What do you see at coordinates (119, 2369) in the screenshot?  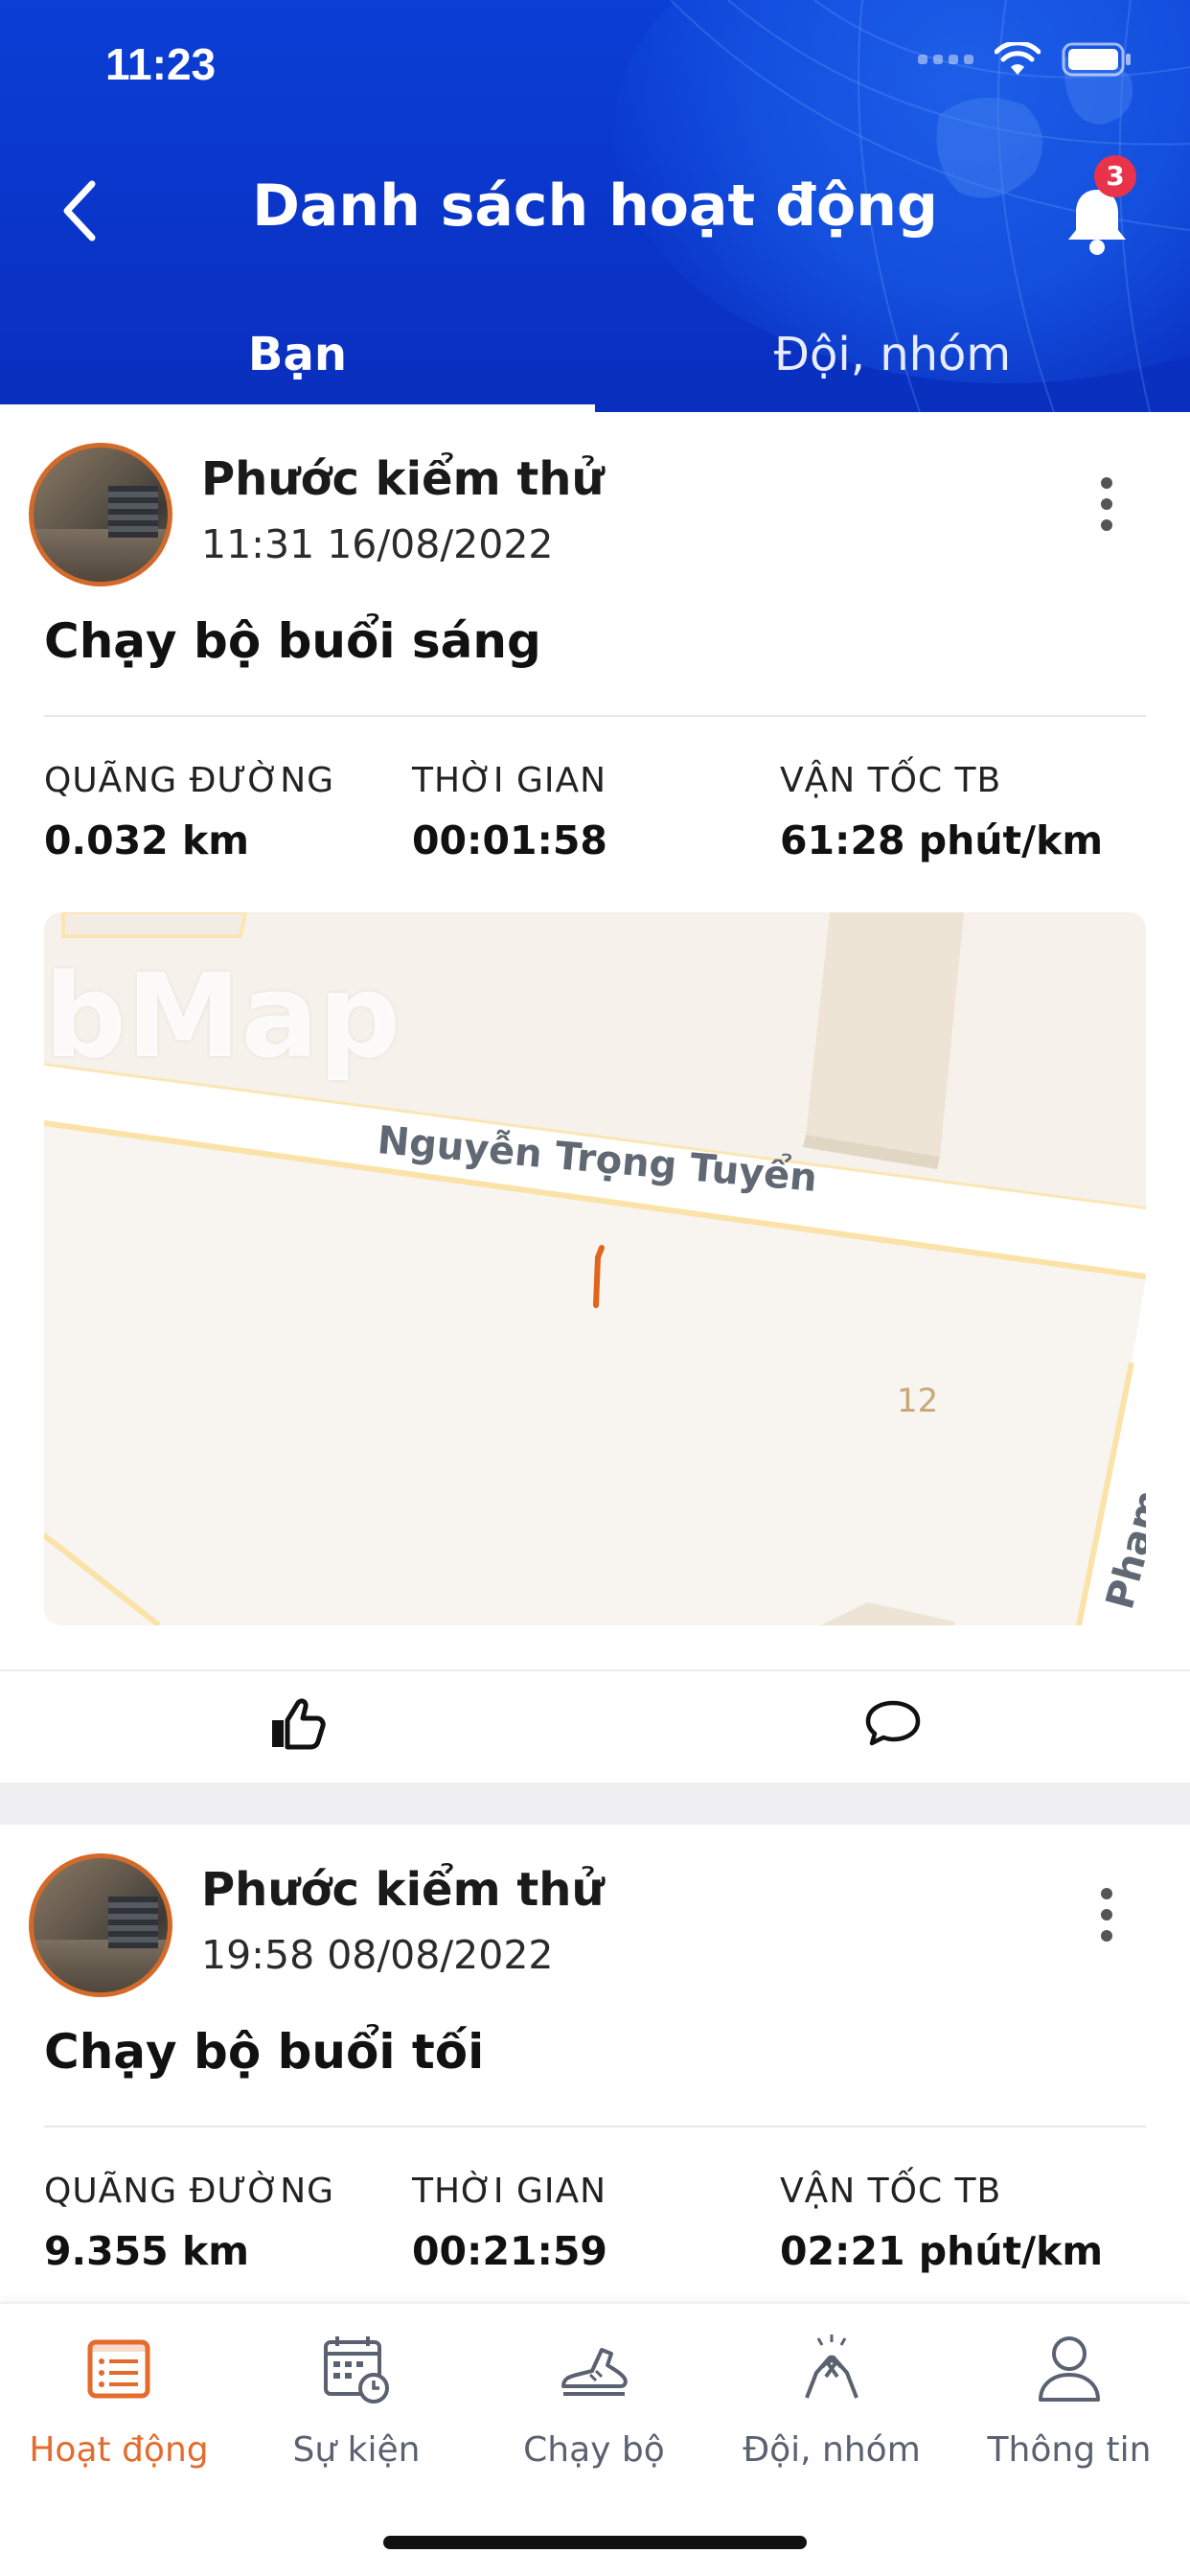 I see `activity-list-icon` at bounding box center [119, 2369].